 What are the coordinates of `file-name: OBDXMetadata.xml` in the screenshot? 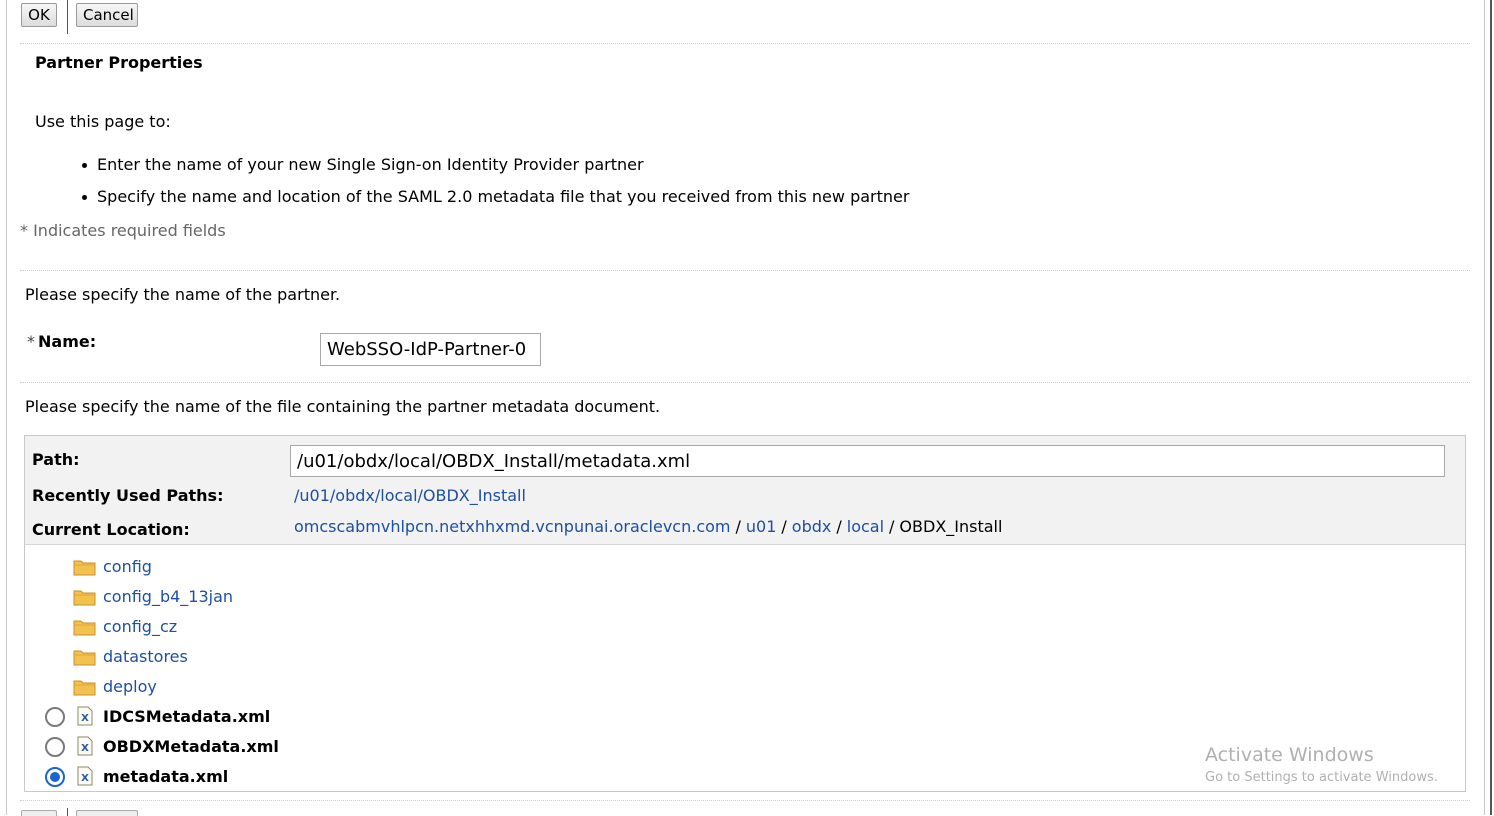 It's located at (191, 746).